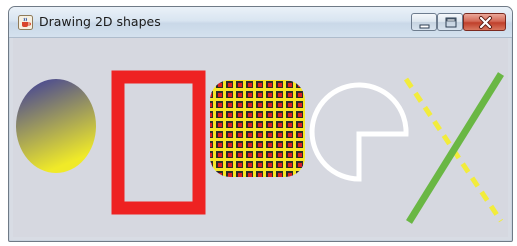 The width and height of the screenshot is (517, 246). Describe the element at coordinates (257, 128) in the screenshot. I see `textured-rounded-rectangle` at that location.